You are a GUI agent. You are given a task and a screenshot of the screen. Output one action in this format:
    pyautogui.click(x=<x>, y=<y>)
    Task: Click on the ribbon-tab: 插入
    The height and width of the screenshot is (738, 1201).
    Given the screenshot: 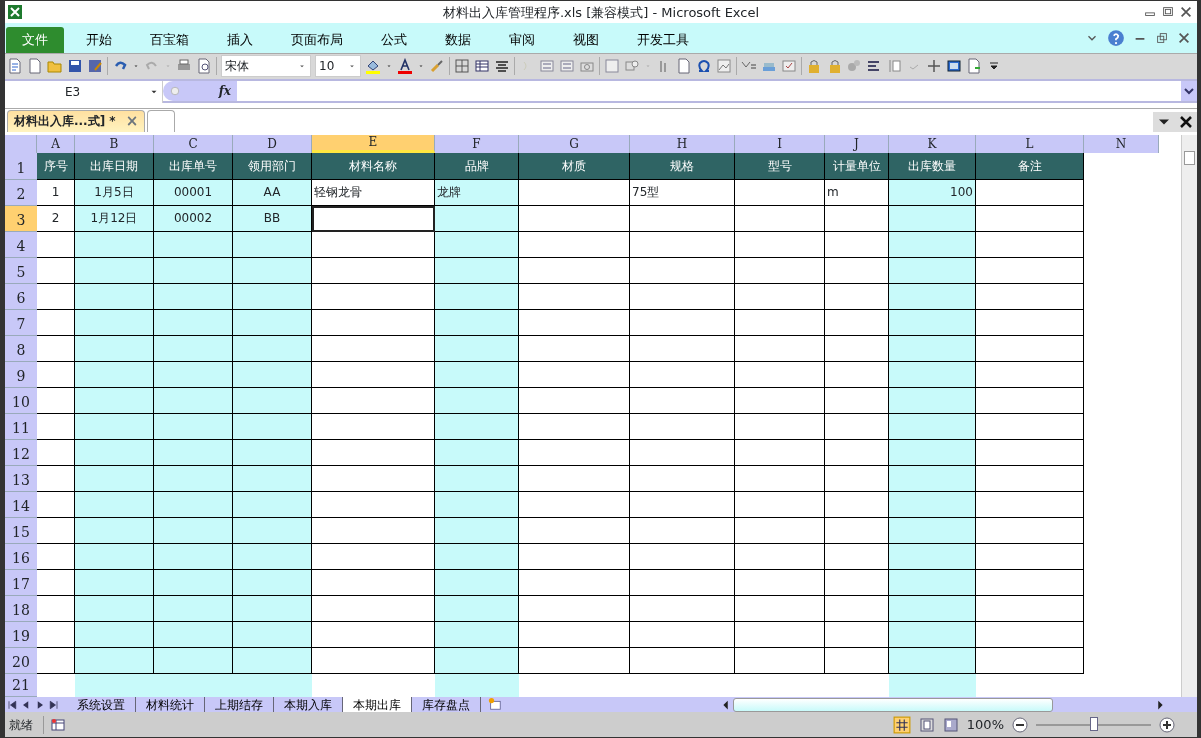 What is the action you would take?
    pyautogui.click(x=240, y=39)
    